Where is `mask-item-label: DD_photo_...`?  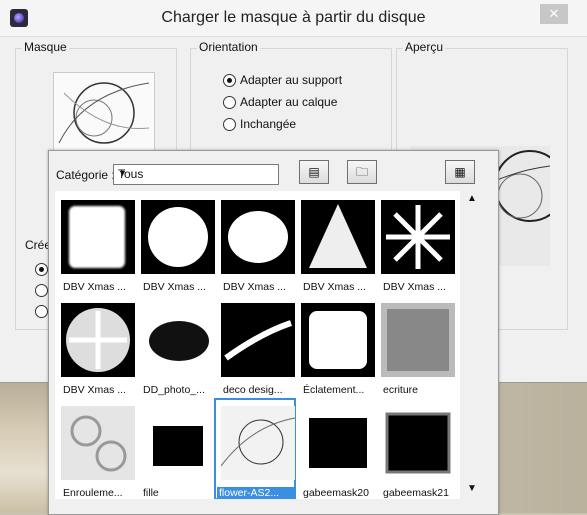 mask-item-label: DD_photo_... is located at coordinates (174, 390).